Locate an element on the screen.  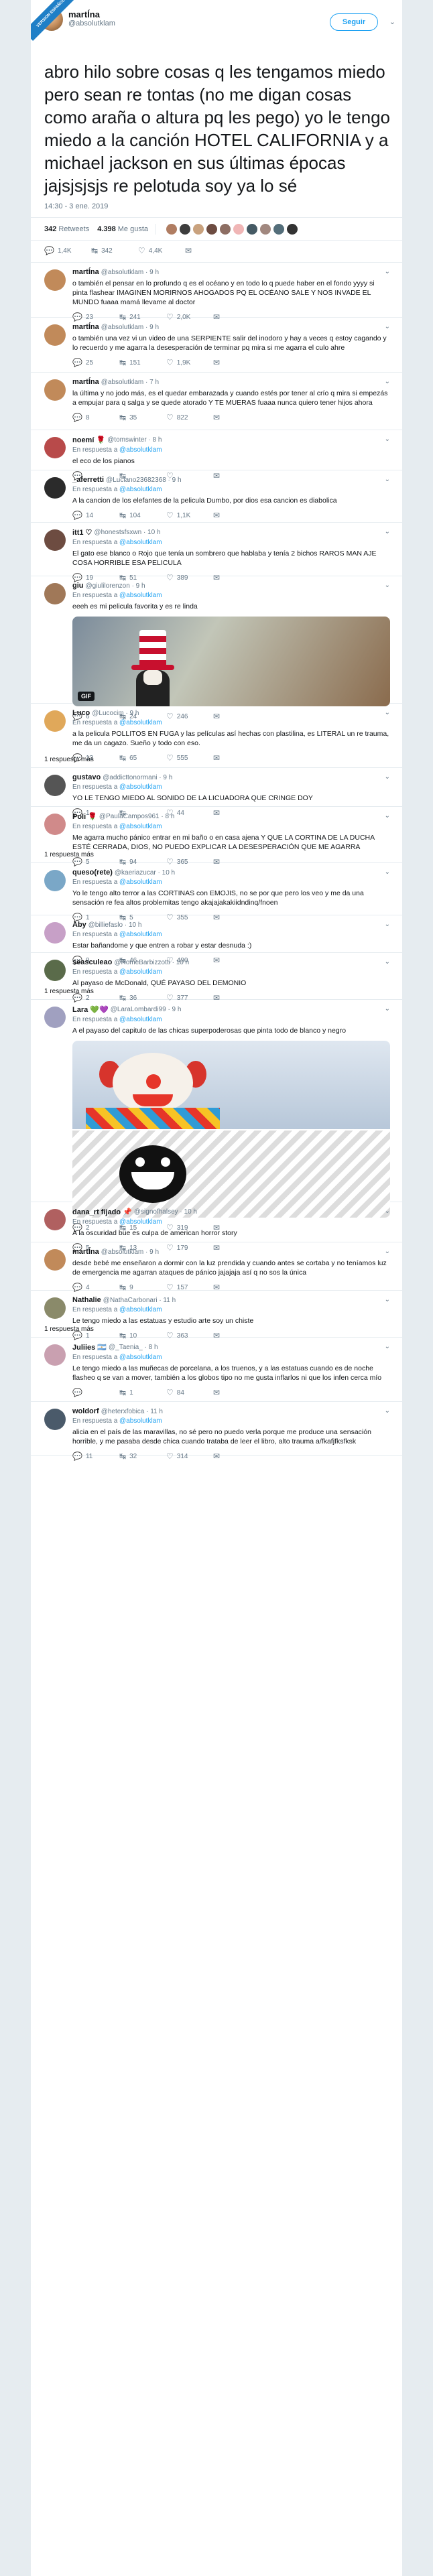
reply-author-name: Luco is located at coordinates (81, 713).